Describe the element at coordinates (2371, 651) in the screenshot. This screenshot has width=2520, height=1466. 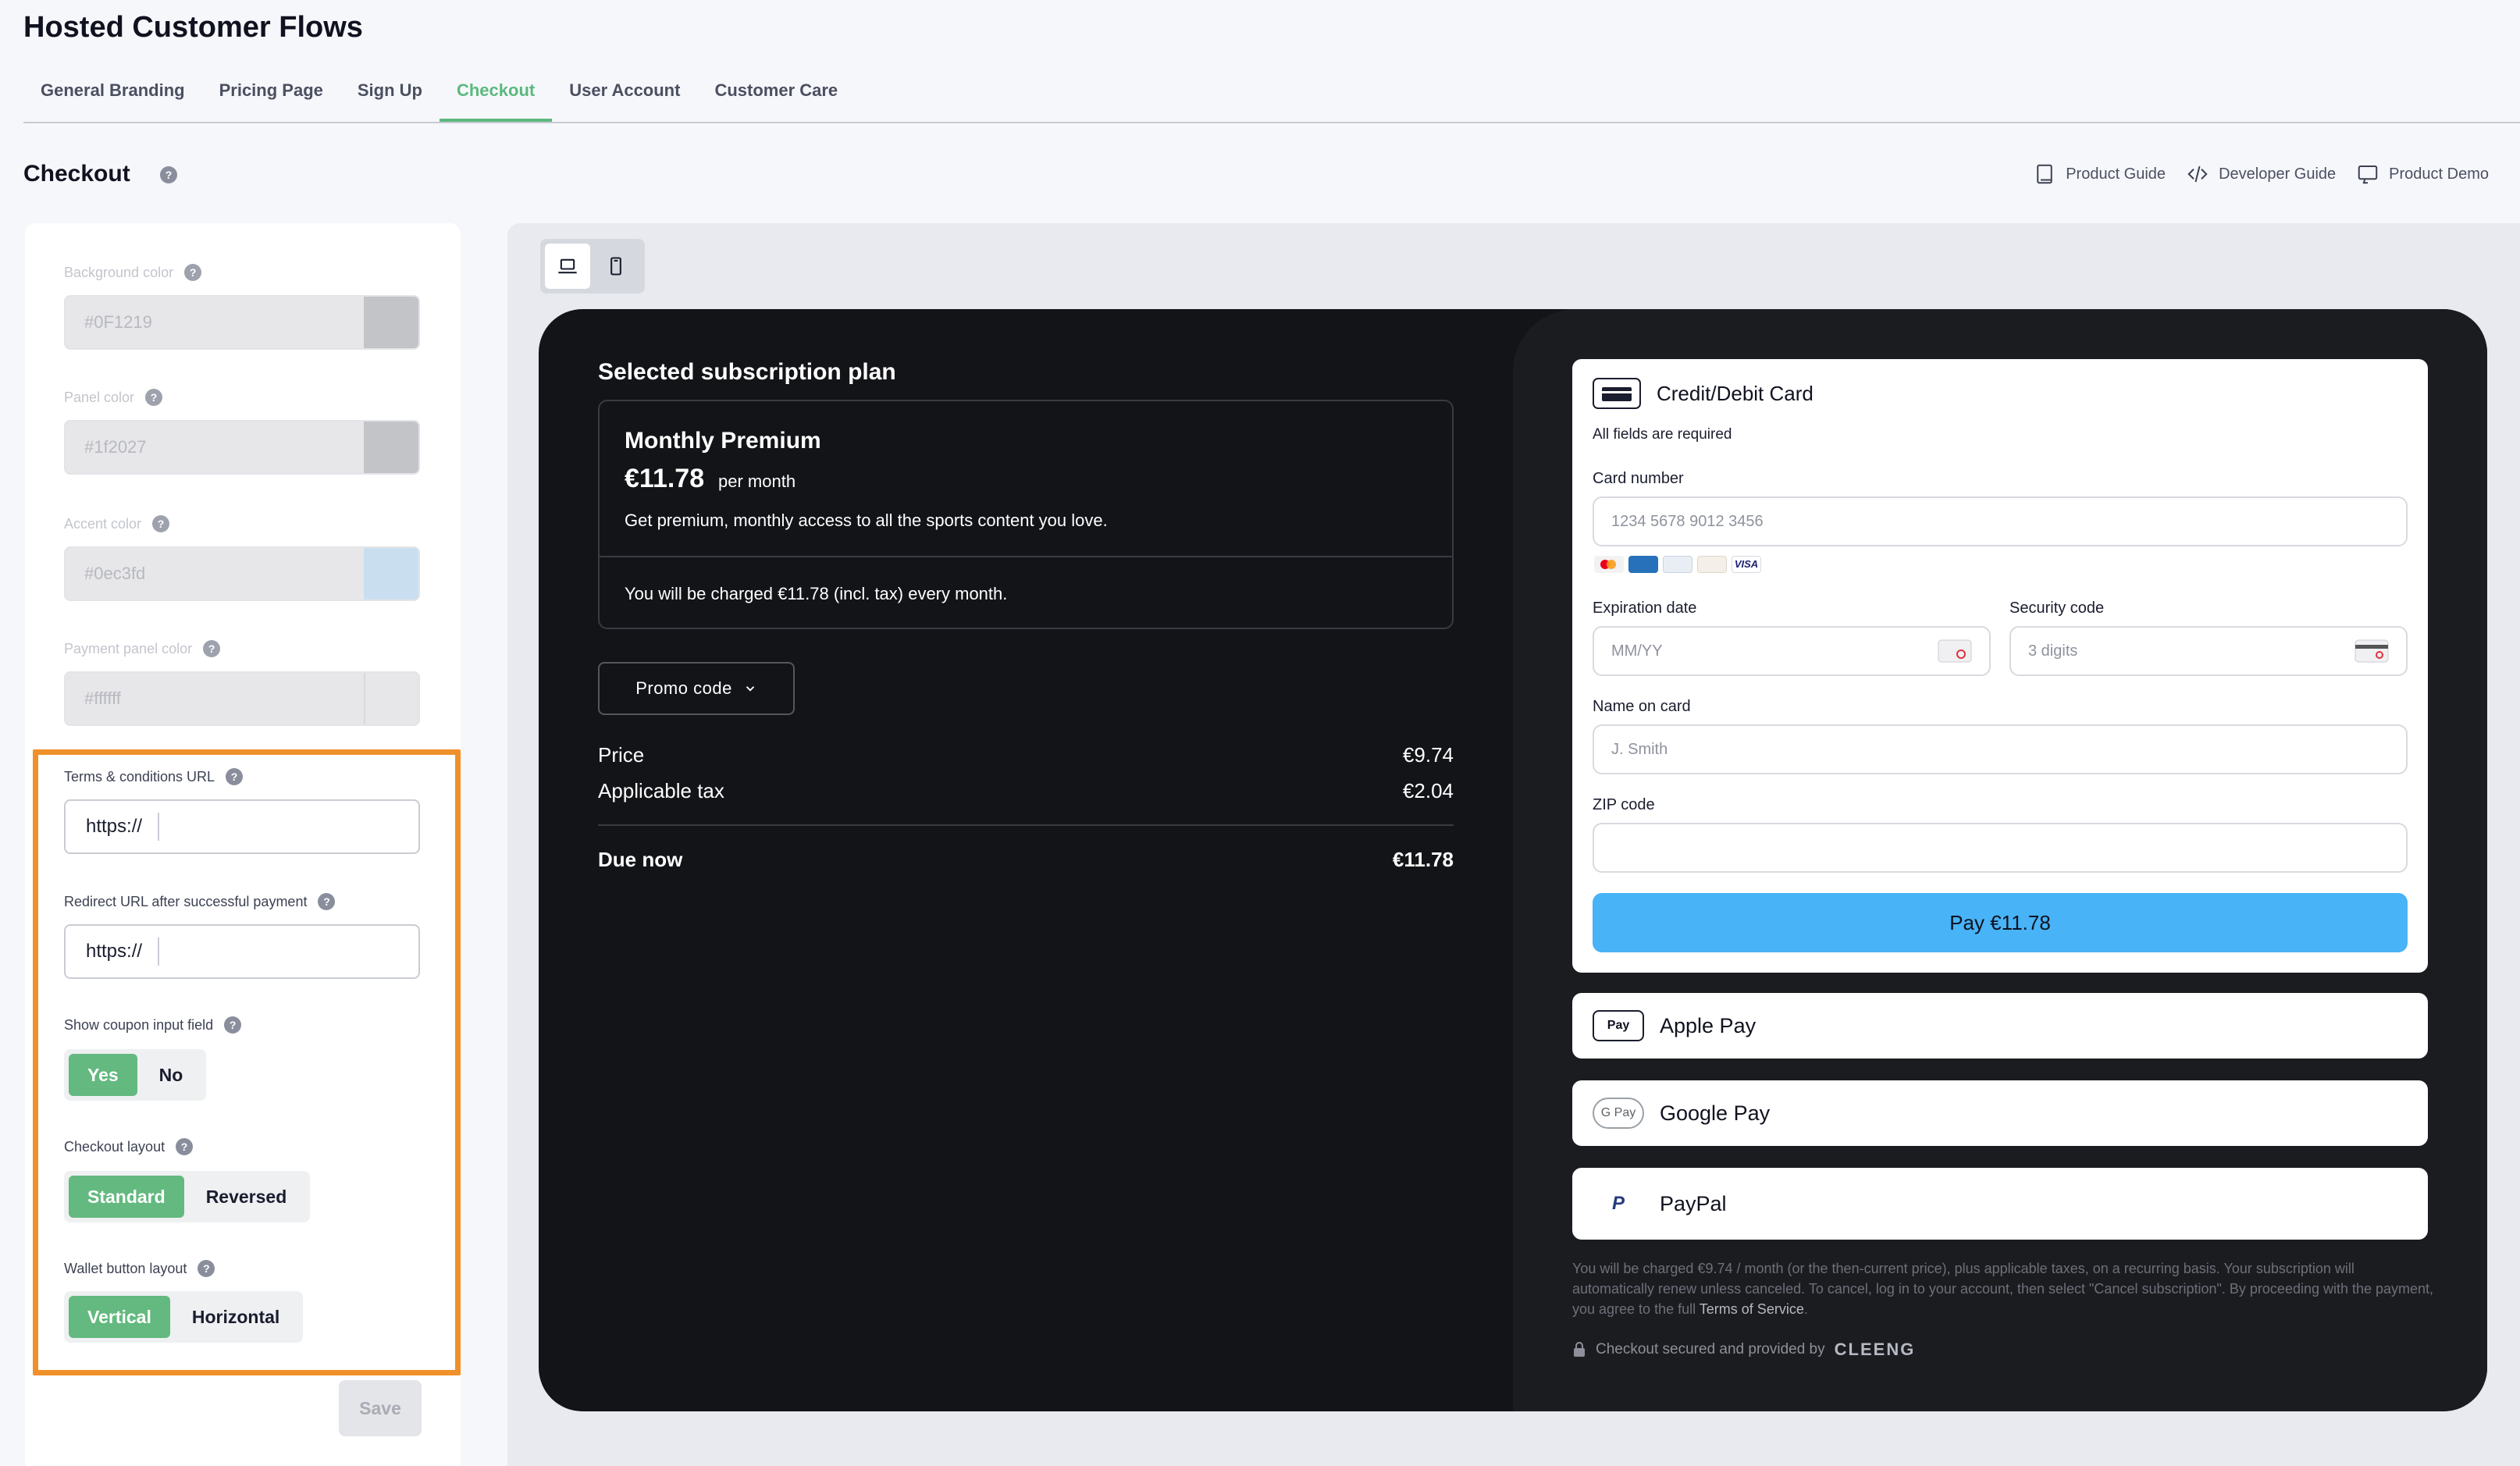
I see `card-cvc-icon` at that location.